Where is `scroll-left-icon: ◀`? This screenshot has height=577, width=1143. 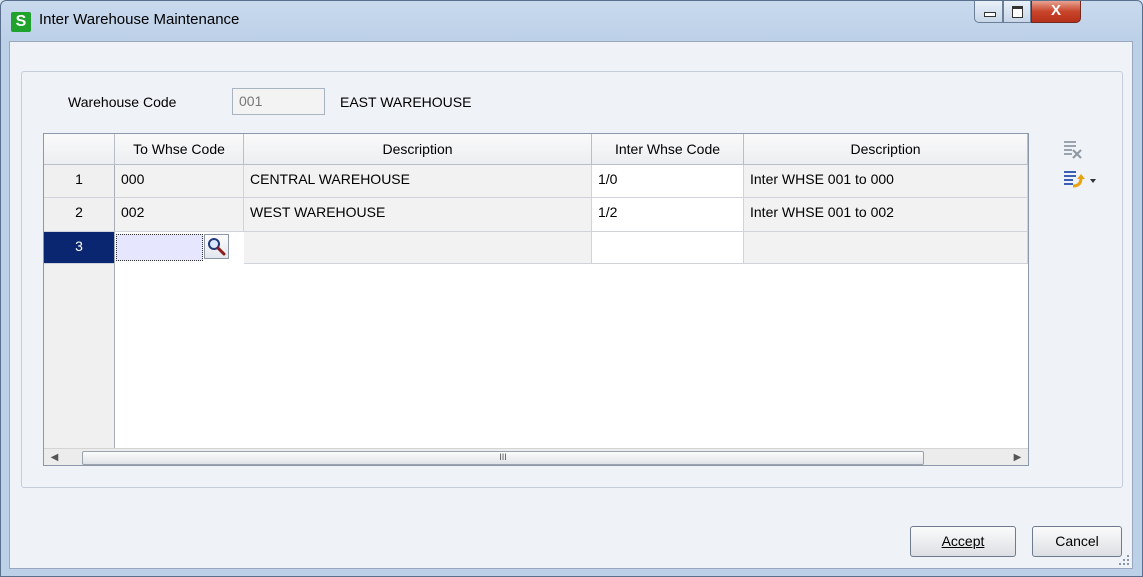 scroll-left-icon: ◀ is located at coordinates (54, 457).